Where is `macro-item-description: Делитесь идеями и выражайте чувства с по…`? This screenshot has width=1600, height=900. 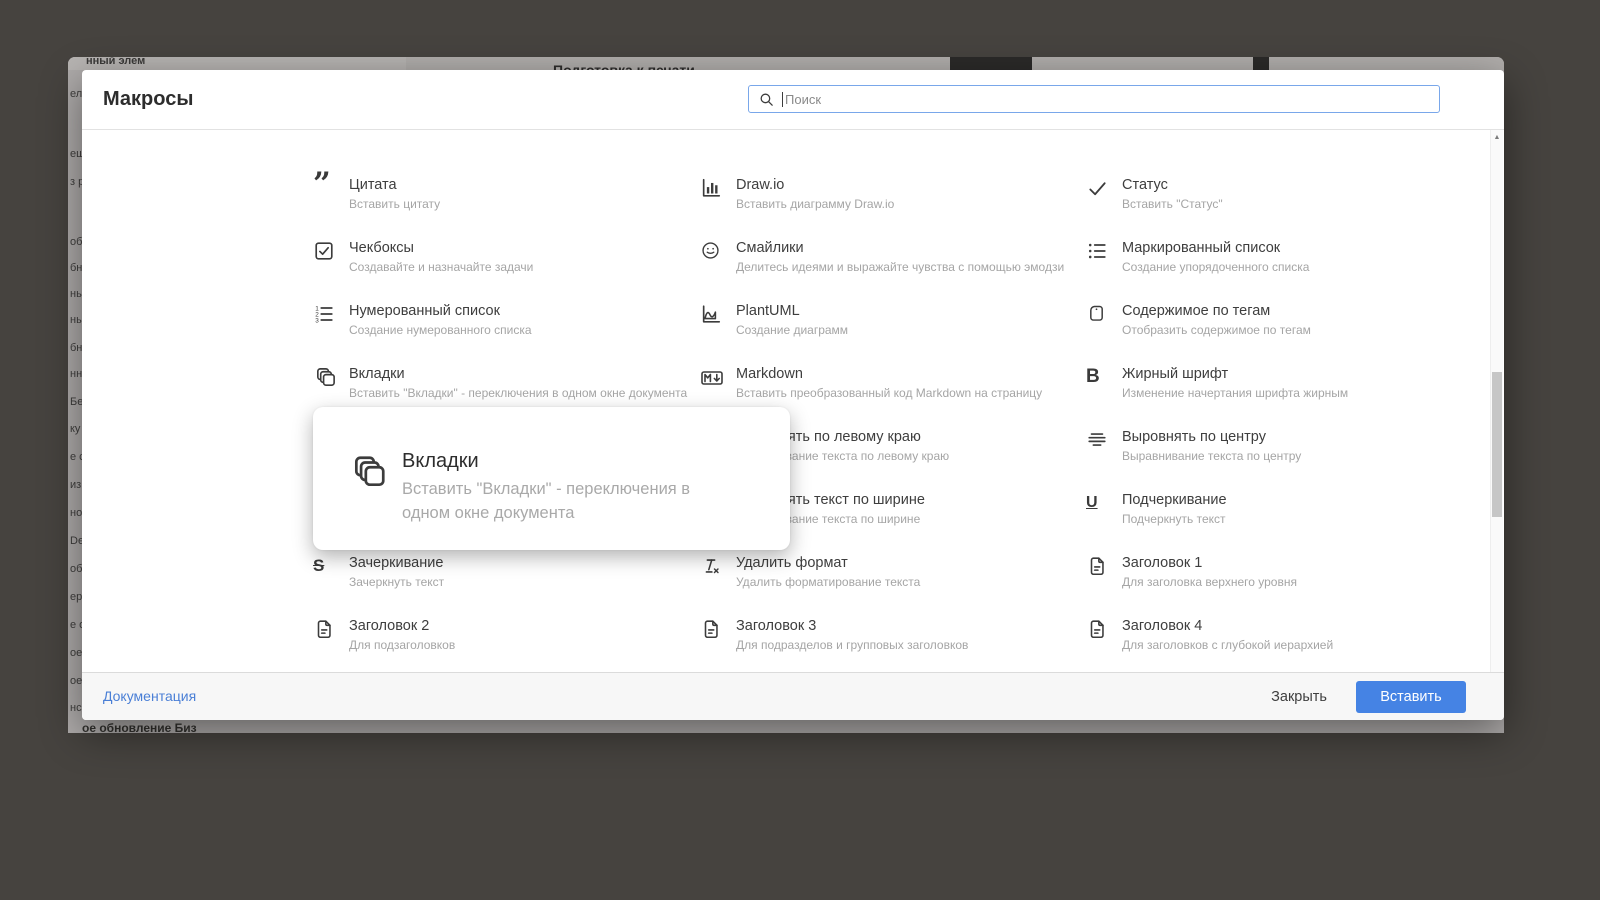
macro-item-description: Делитесь идеями и выражайте чувства с по… is located at coordinates (900, 267).